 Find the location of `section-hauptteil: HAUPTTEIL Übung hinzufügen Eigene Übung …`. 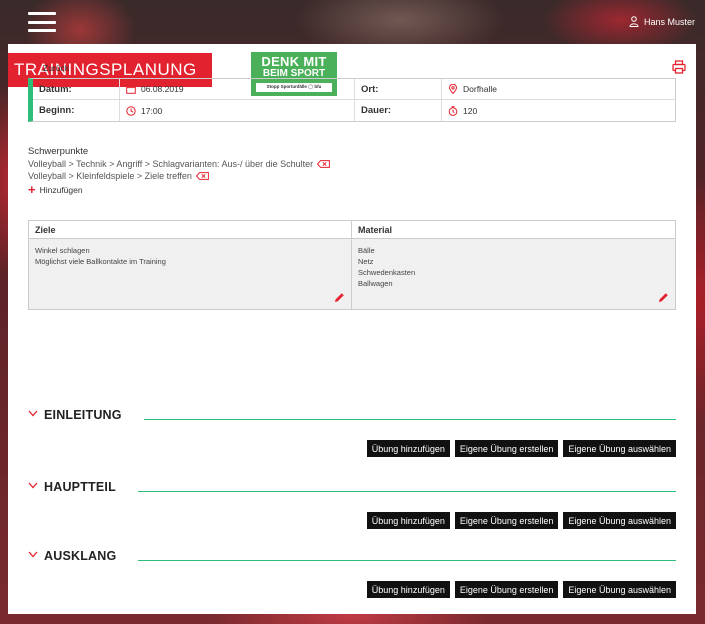

section-hauptteil: HAUPTTEIL Übung hinzufügen Eigene Übung … is located at coordinates (352, 501).